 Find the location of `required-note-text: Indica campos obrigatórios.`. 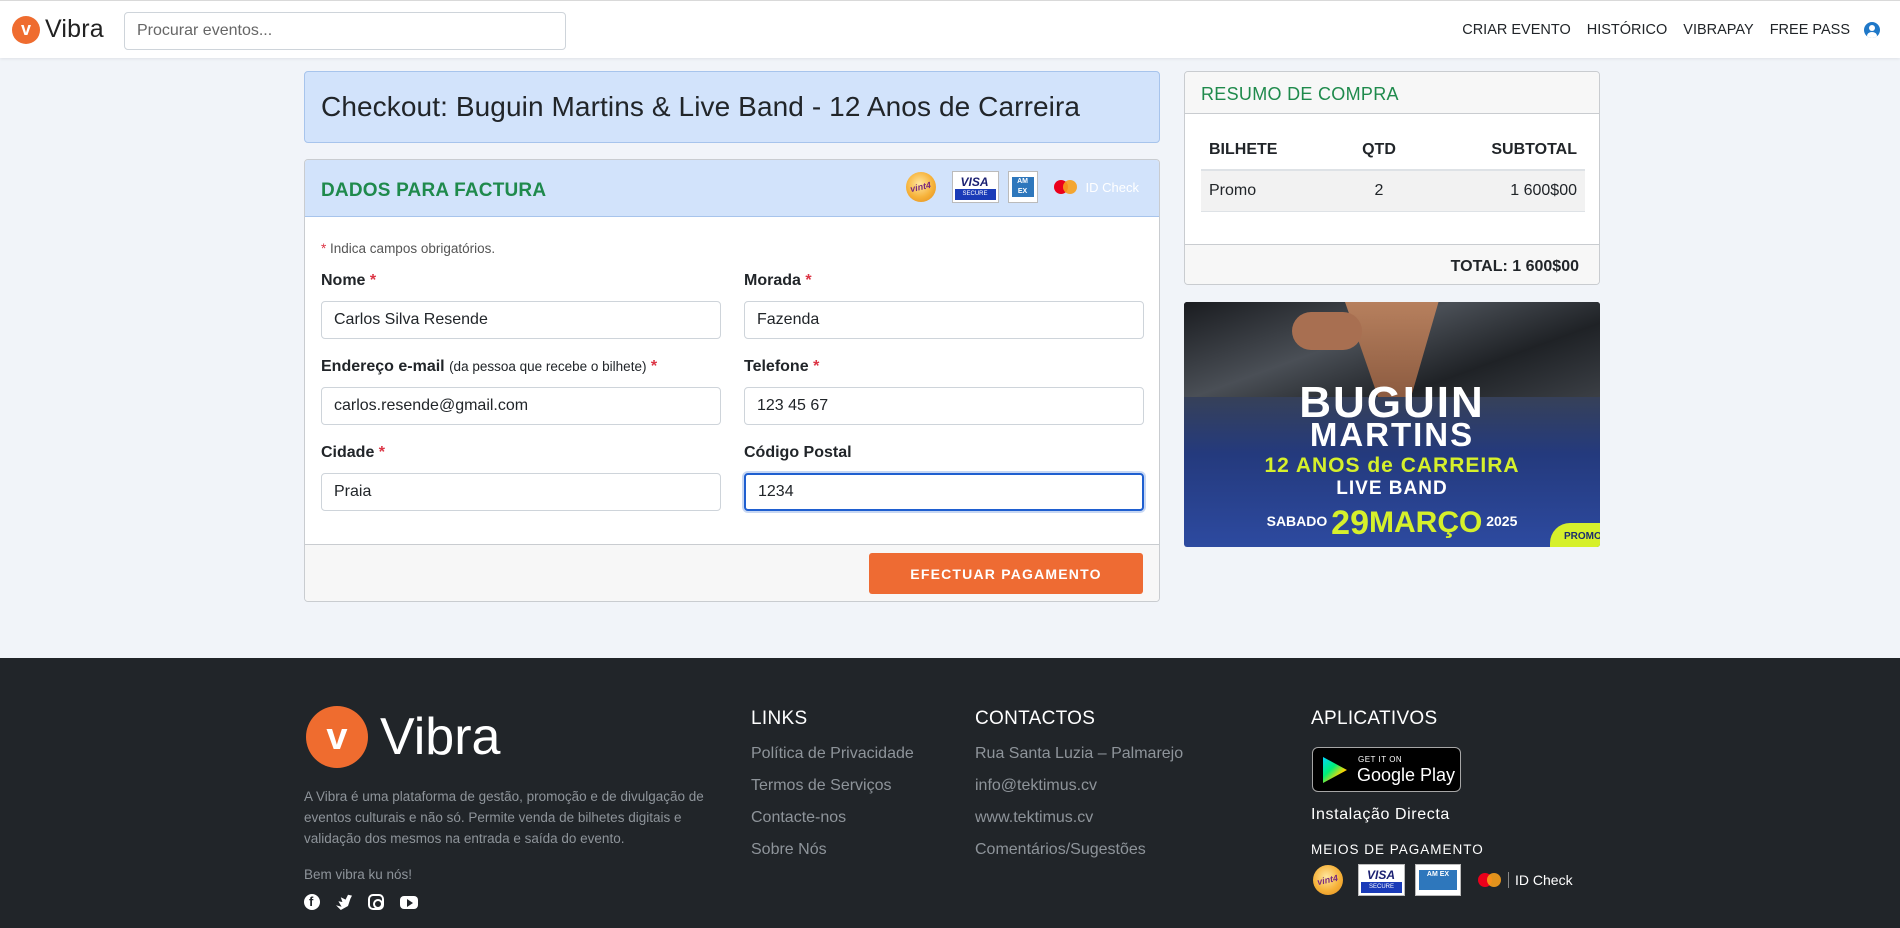

required-note-text: Indica campos obrigatórios. is located at coordinates (413, 248).